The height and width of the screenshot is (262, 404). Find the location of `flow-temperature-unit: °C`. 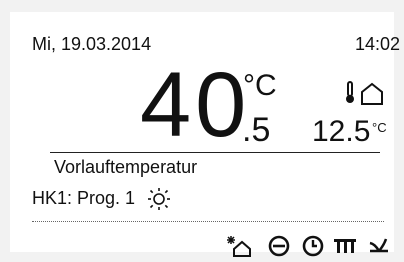

flow-temperature-unit: °C is located at coordinates (260, 85).